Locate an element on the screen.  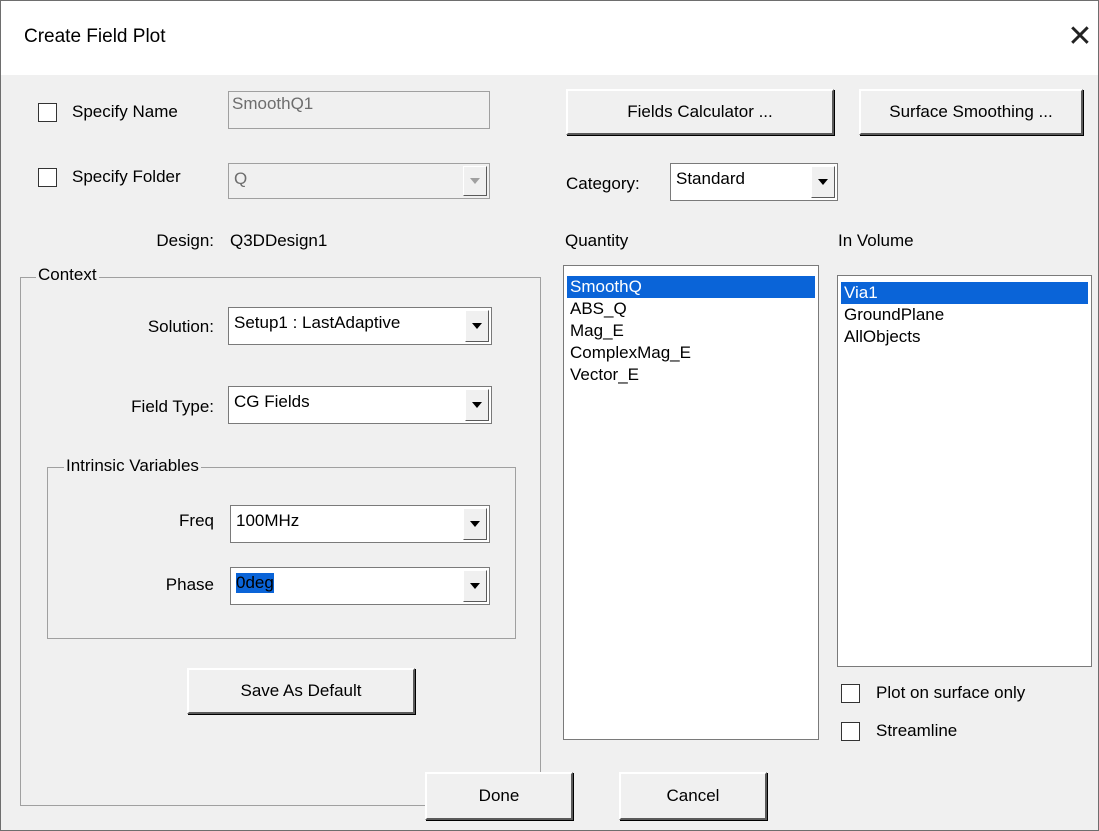
solution-value: Setup1 : LastAdaptive is located at coordinates (317, 322).